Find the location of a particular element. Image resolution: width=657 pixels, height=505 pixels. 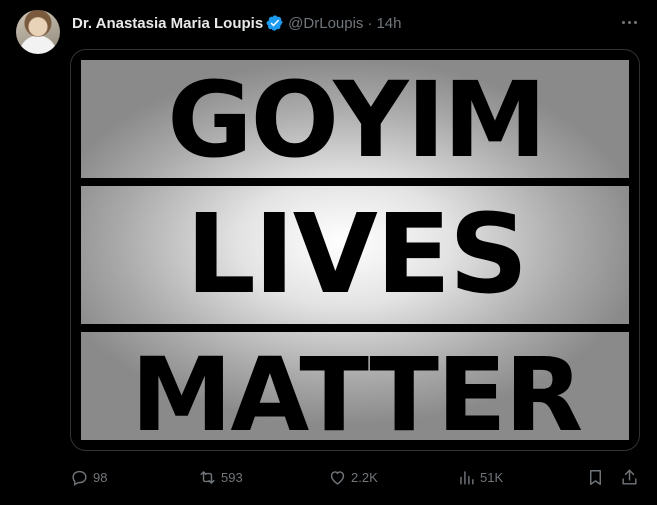

reply-count: 98 is located at coordinates (100, 477).